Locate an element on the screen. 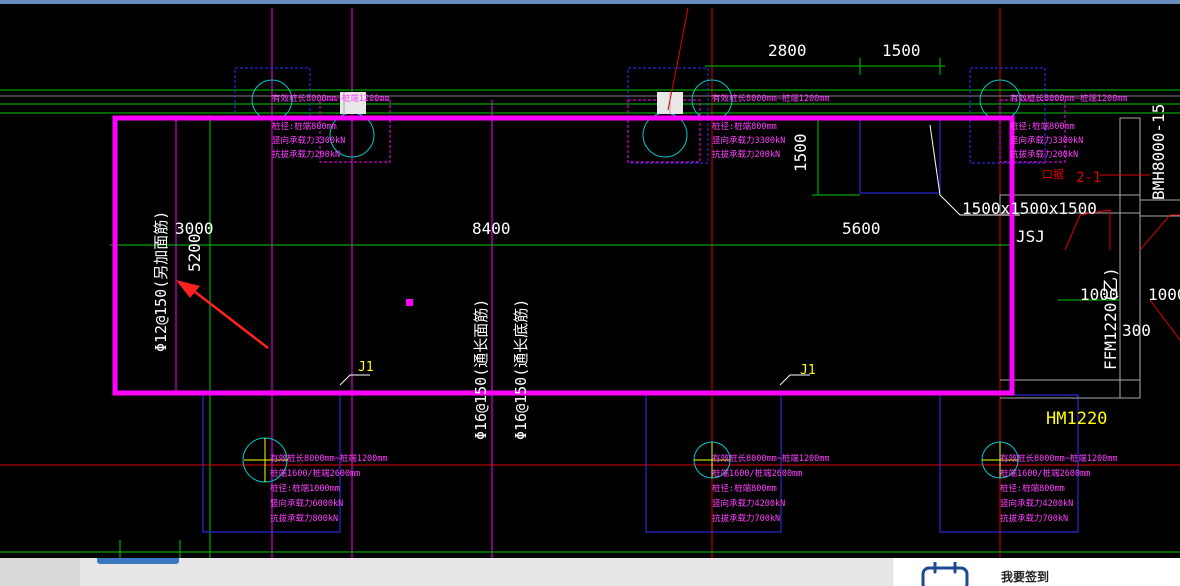 The height and width of the screenshot is (586, 1180). pit-size-label: 1500x1500x1500 is located at coordinates (1029, 208).